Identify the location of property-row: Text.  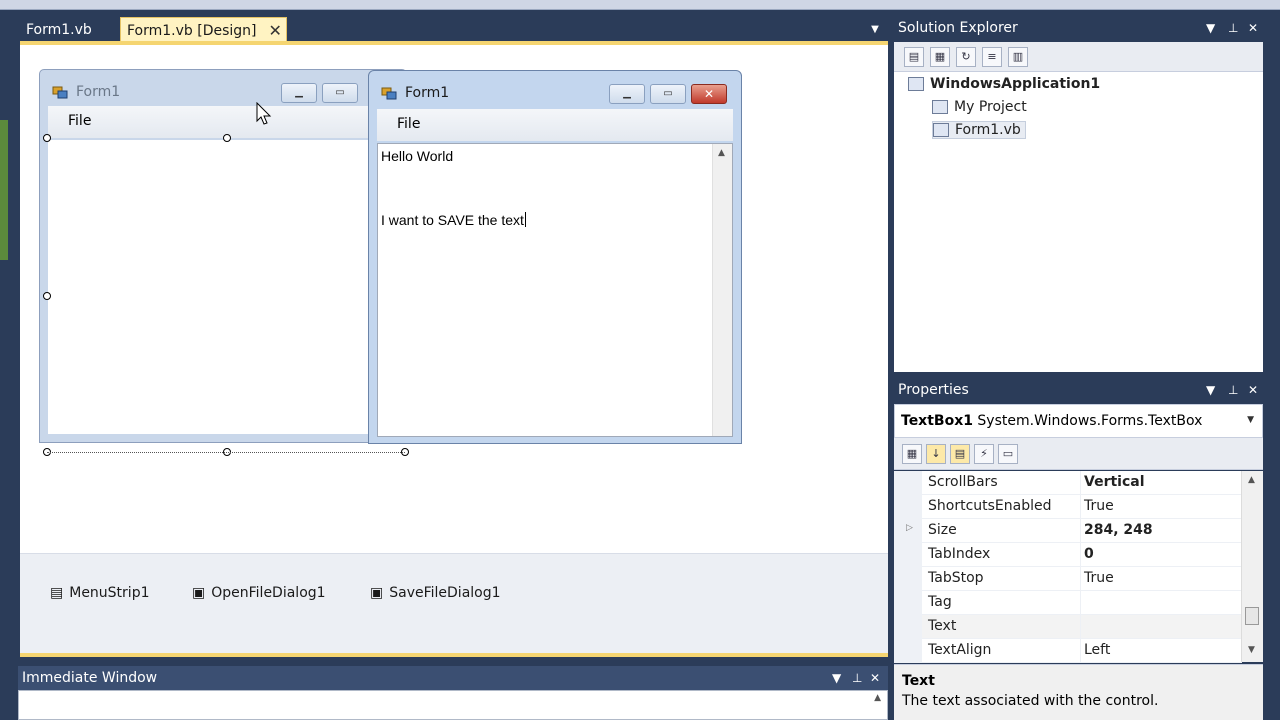
(1068, 627).